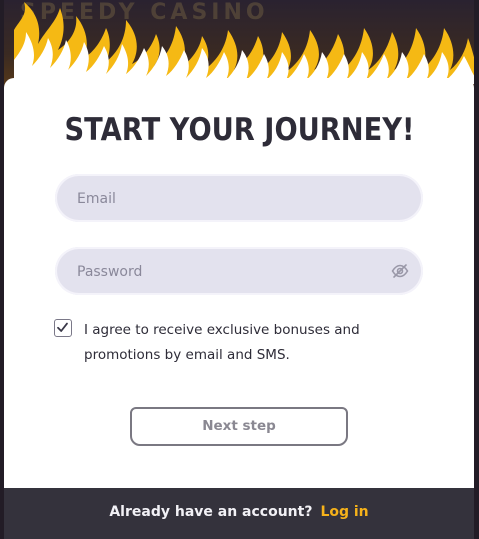 Image resolution: width=479 pixels, height=539 pixels. Describe the element at coordinates (344, 512) in the screenshot. I see `login-link: Log in` at that location.